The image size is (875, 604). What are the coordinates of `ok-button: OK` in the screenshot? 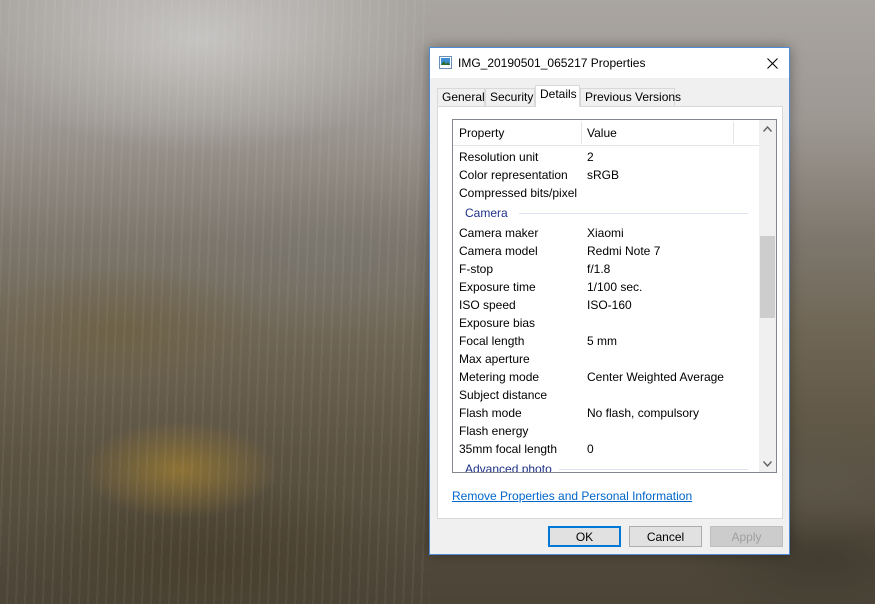 It's located at (584, 536).